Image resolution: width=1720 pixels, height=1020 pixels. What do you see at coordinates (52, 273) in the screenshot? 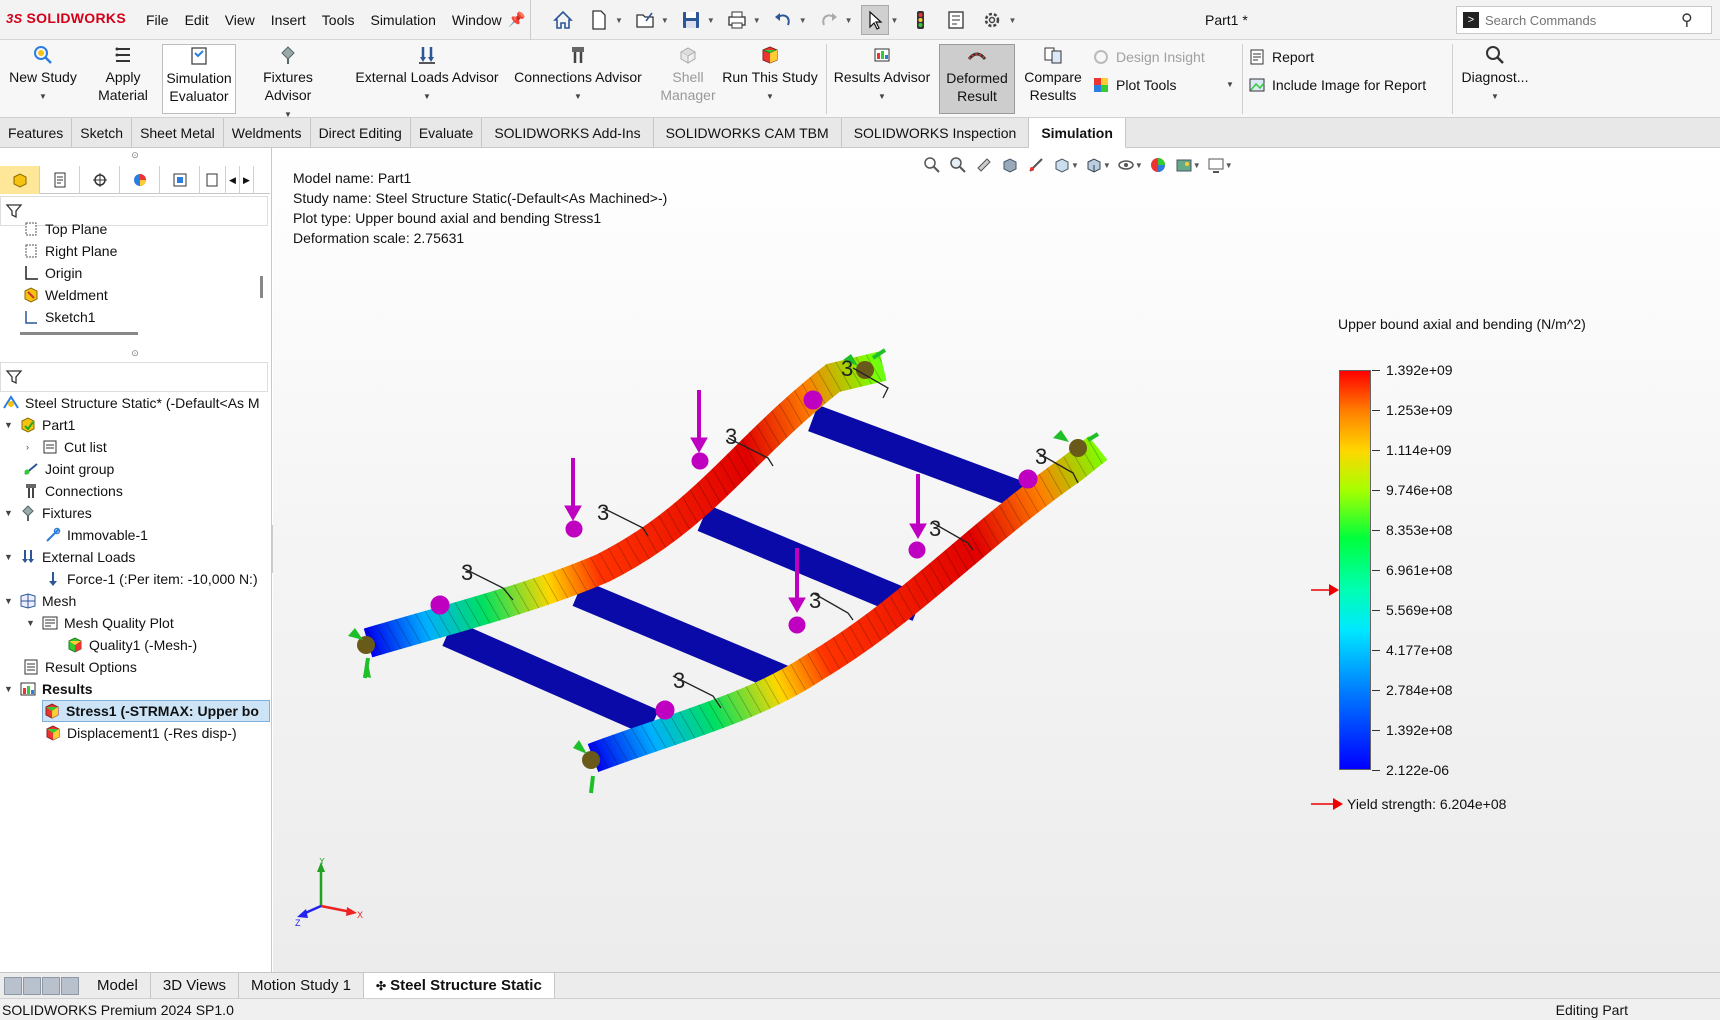
I see `tree-item-origin: Origin` at bounding box center [52, 273].